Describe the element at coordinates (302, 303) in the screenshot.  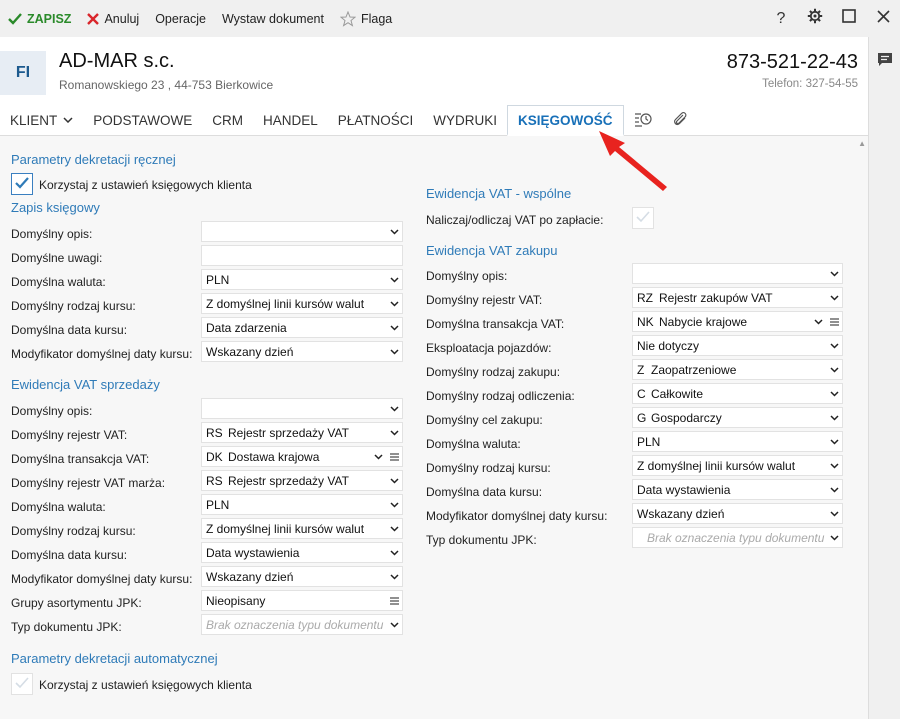
I see `journal-rate-type-select: Z domyślnej linii kursów walut` at that location.